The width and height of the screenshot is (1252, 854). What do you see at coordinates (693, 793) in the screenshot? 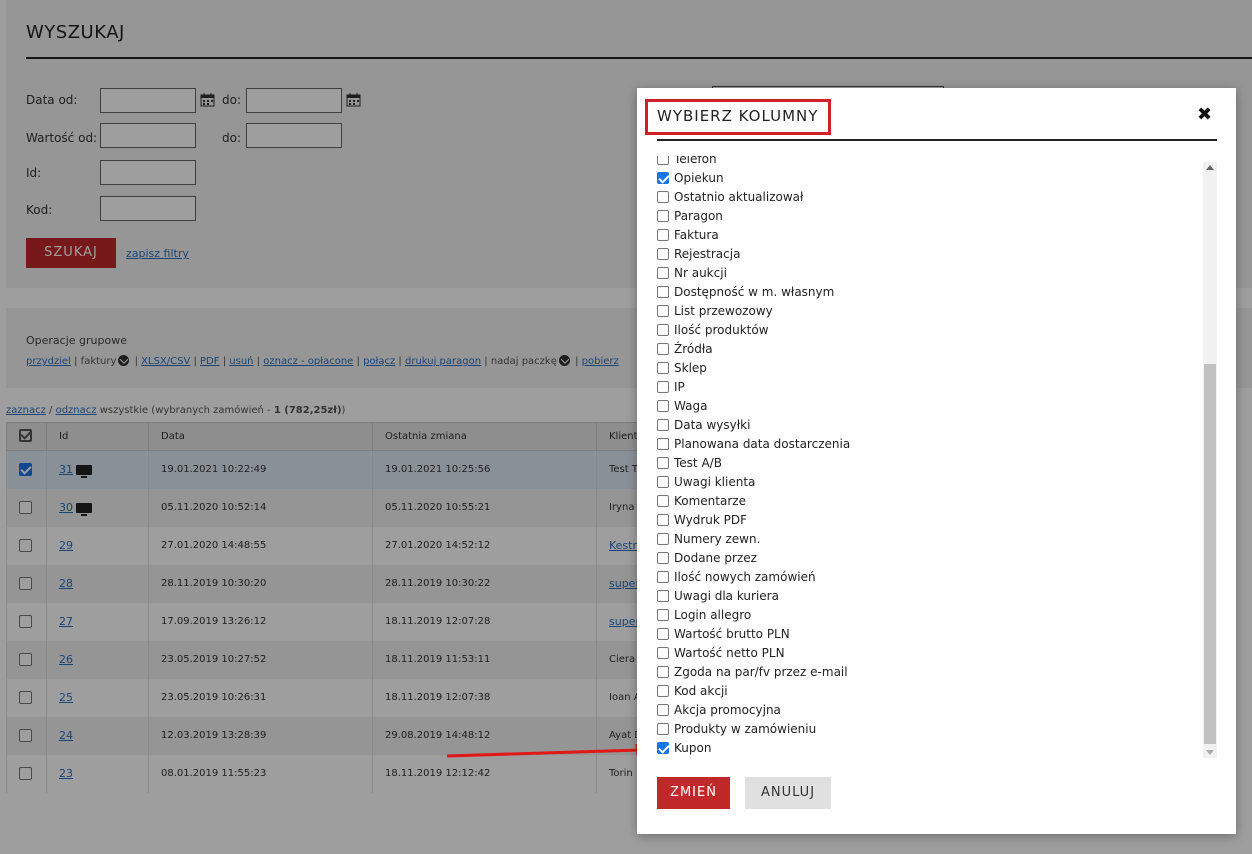
I see `change-button: ZMIEŃ` at bounding box center [693, 793].